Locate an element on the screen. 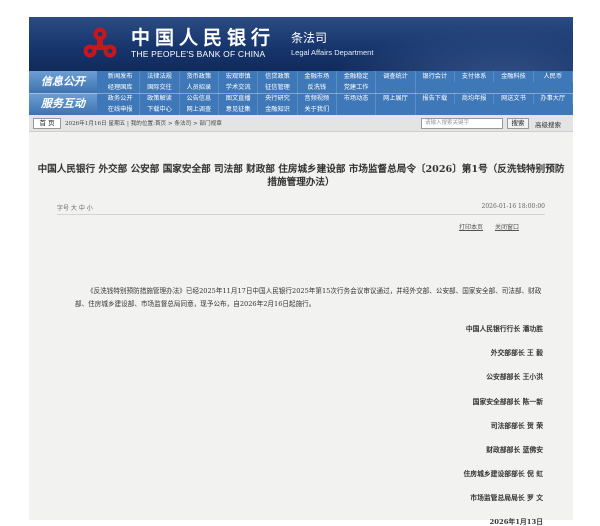  nav-item: 支付体系 is located at coordinates (475, 76).